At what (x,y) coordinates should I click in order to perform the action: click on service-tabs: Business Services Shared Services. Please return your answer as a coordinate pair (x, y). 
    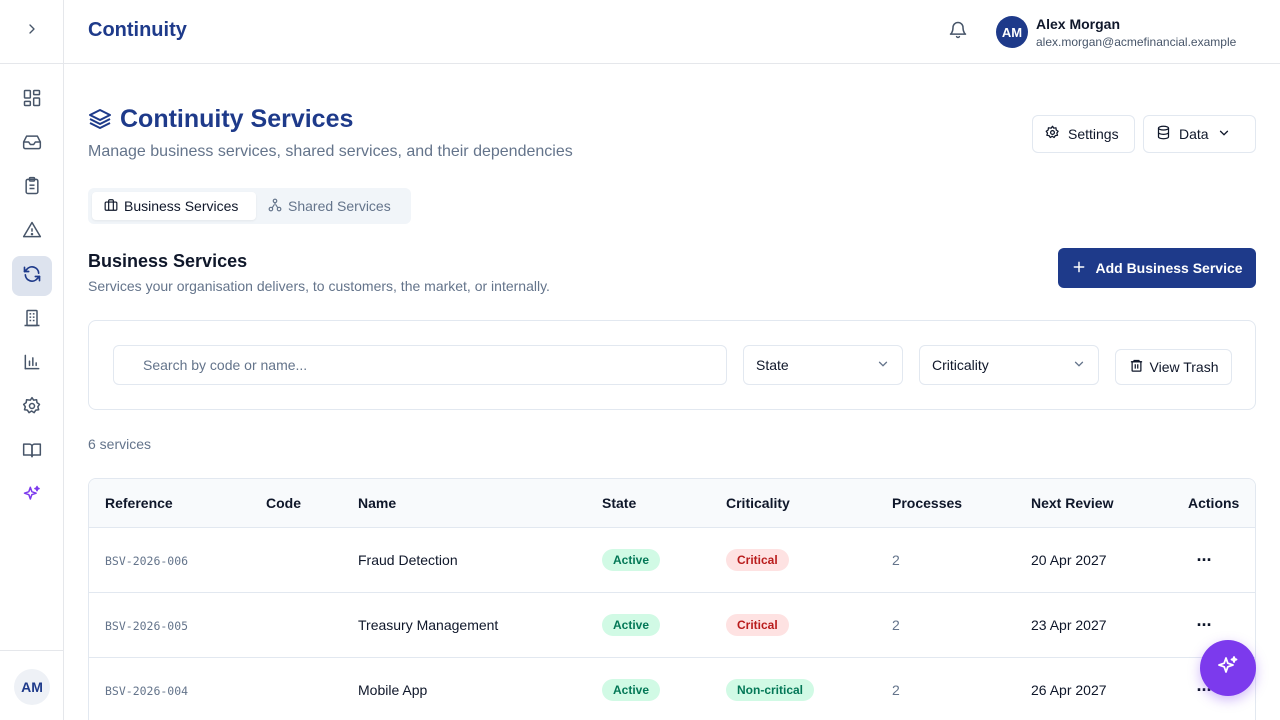
    Looking at the image, I should click on (249, 206).